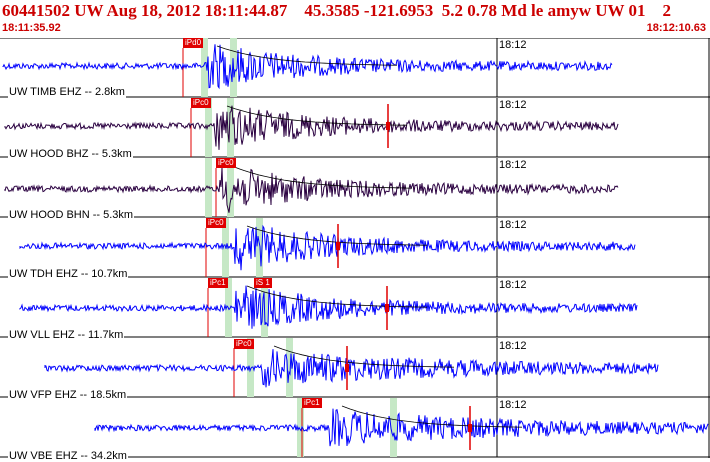 Image resolution: width=710 pixels, height=462 pixels. Describe the element at coordinates (68, 274) in the screenshot. I see `trace-label-tdh: UW TDH EHZ -- 10.7km` at that location.